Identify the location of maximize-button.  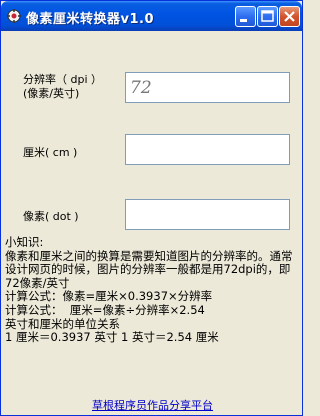
(267, 16).